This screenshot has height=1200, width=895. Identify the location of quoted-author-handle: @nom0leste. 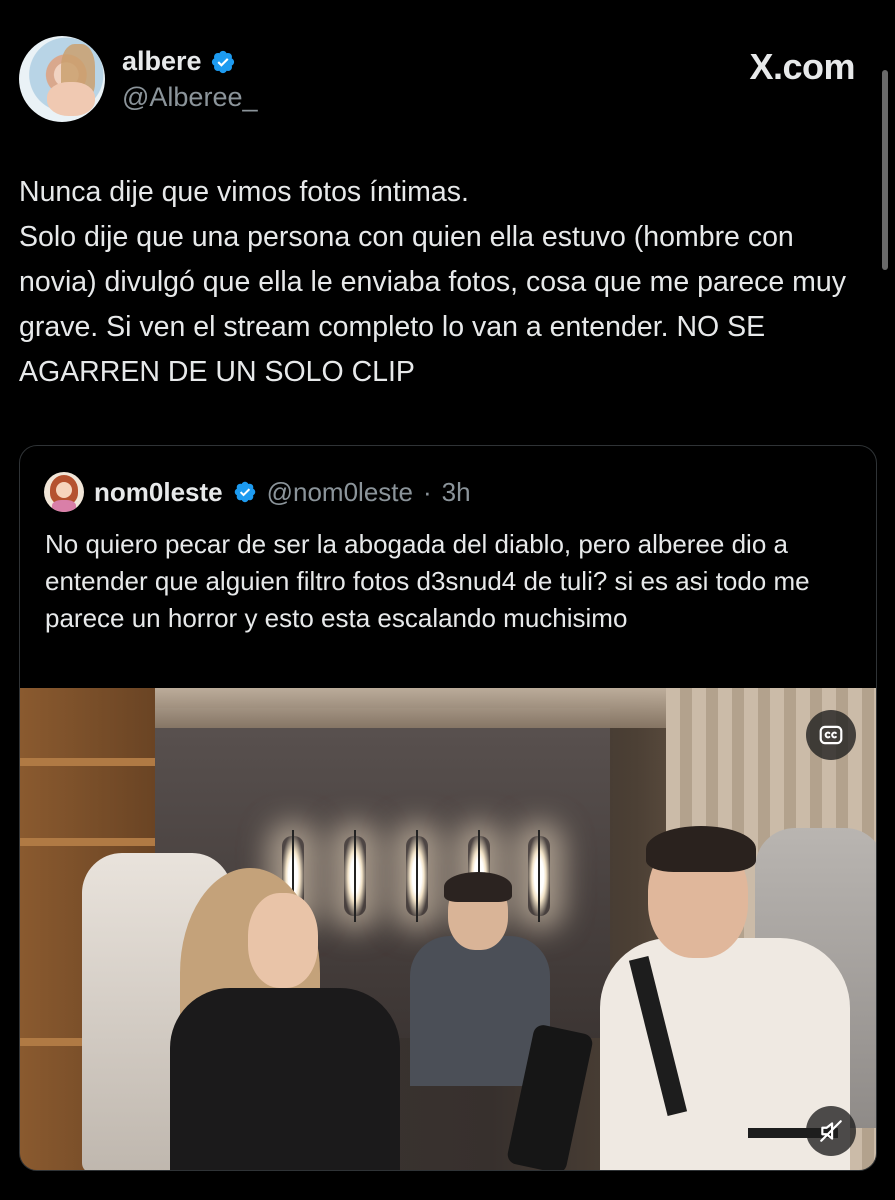
(340, 492).